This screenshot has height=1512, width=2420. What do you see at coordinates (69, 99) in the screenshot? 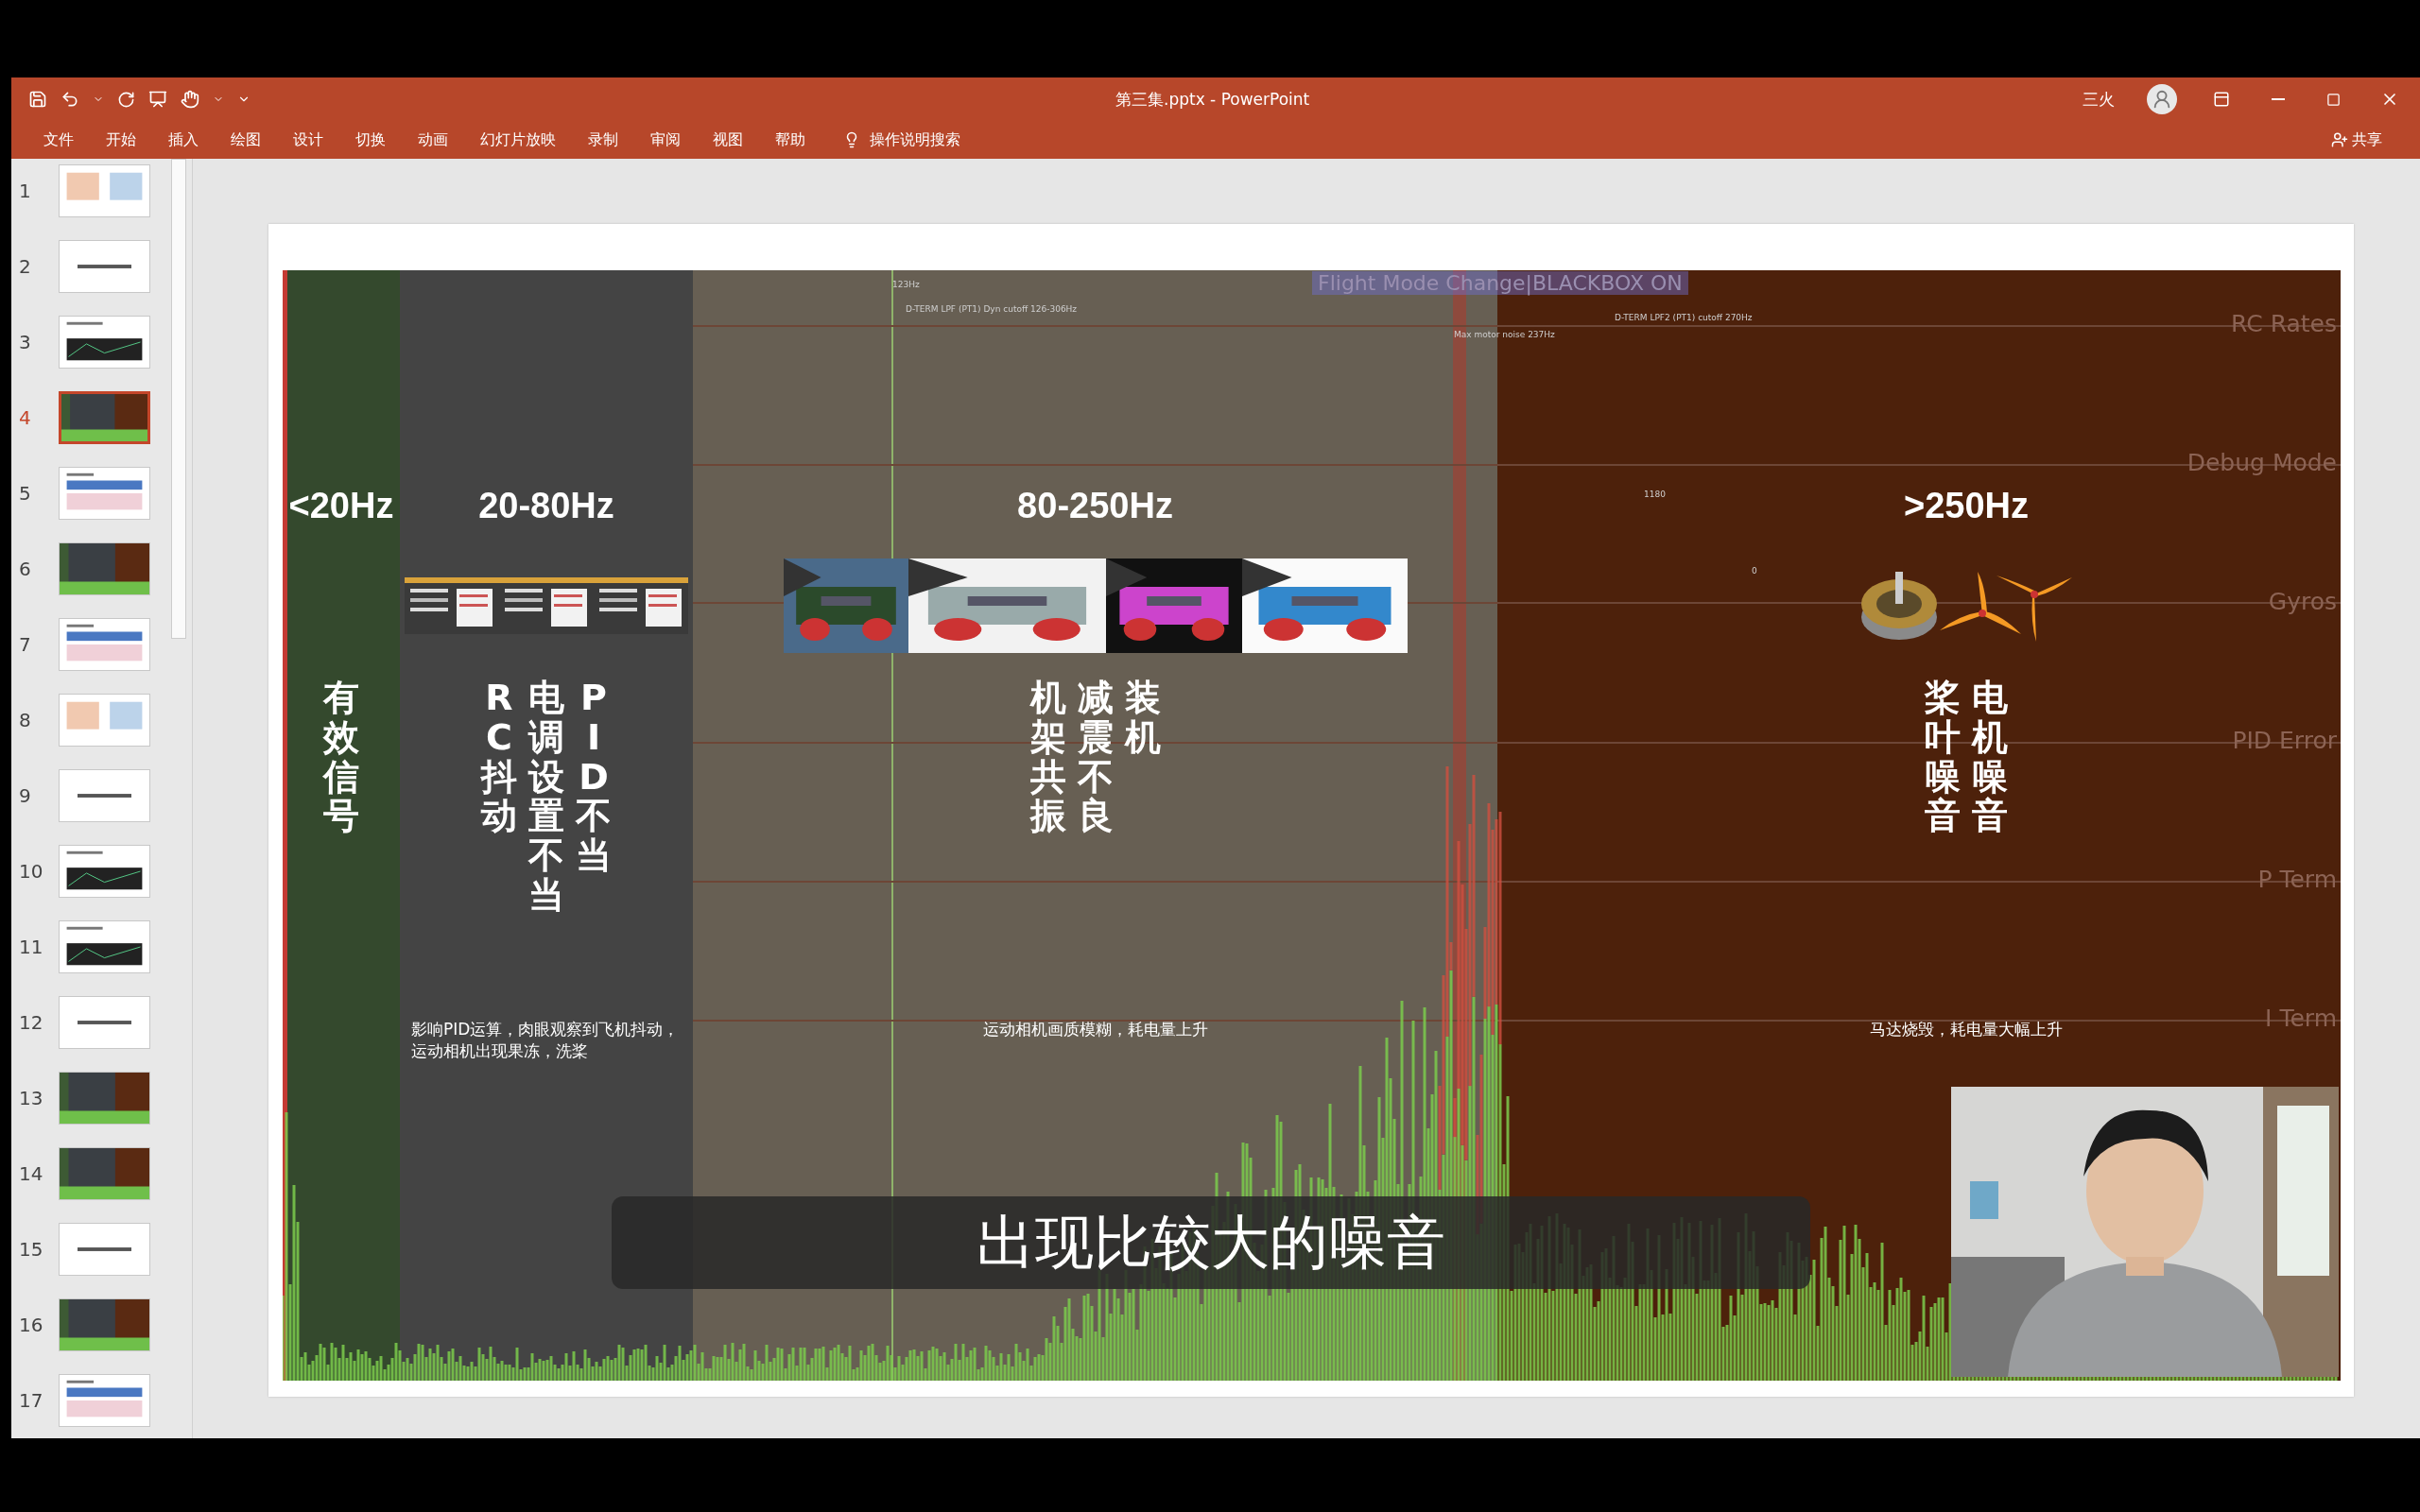
I see `undo-icon` at bounding box center [69, 99].